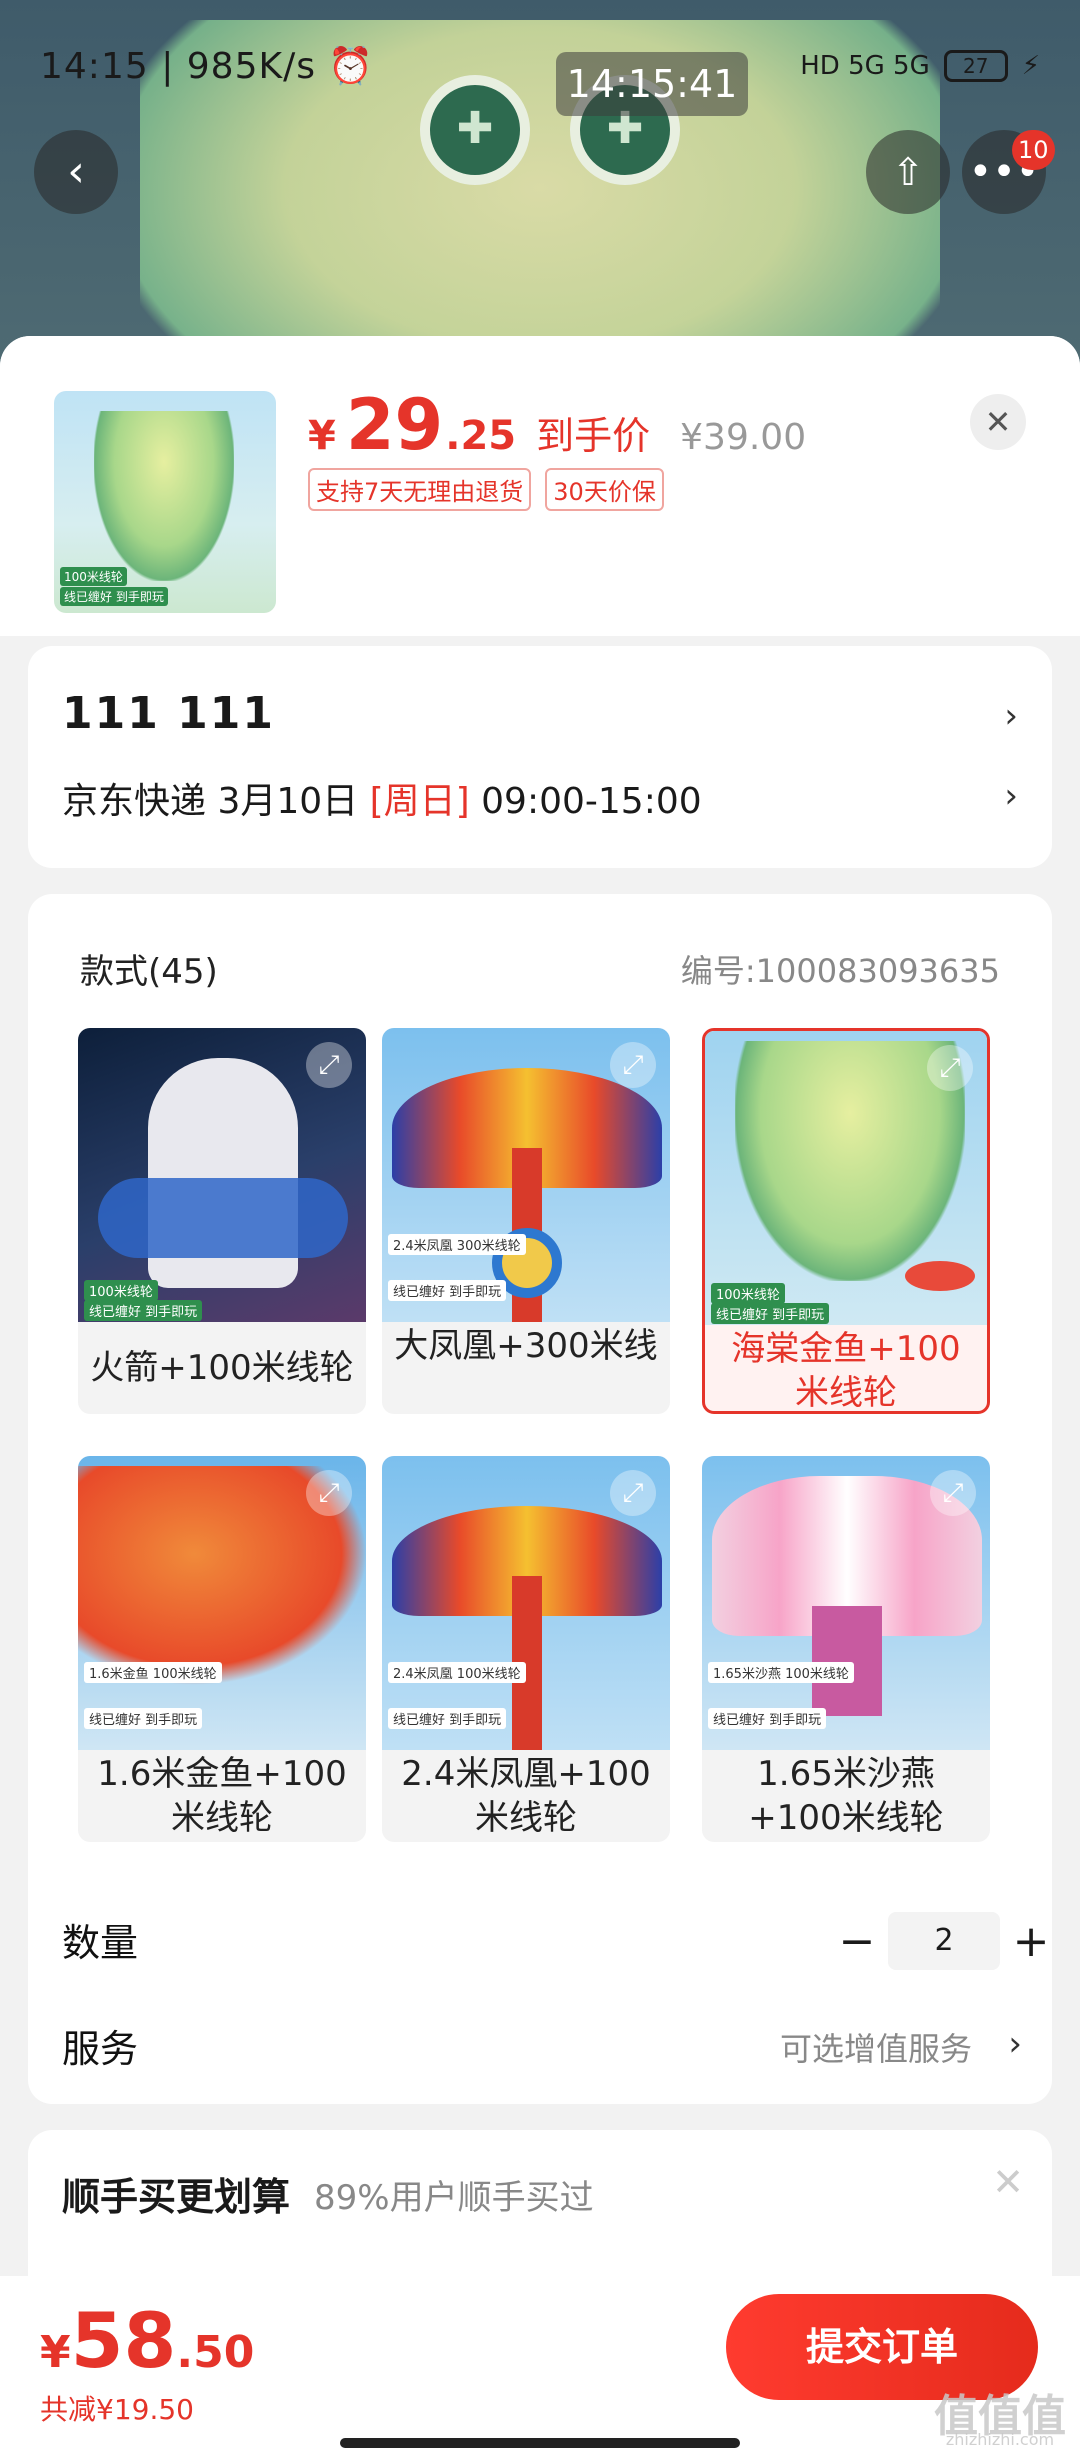 This screenshot has height=2460, width=1080. Describe the element at coordinates (540, 2368) in the screenshot. I see `checkout-bar: ¥ 58 .50 共减¥19.50 提交订单` at that location.